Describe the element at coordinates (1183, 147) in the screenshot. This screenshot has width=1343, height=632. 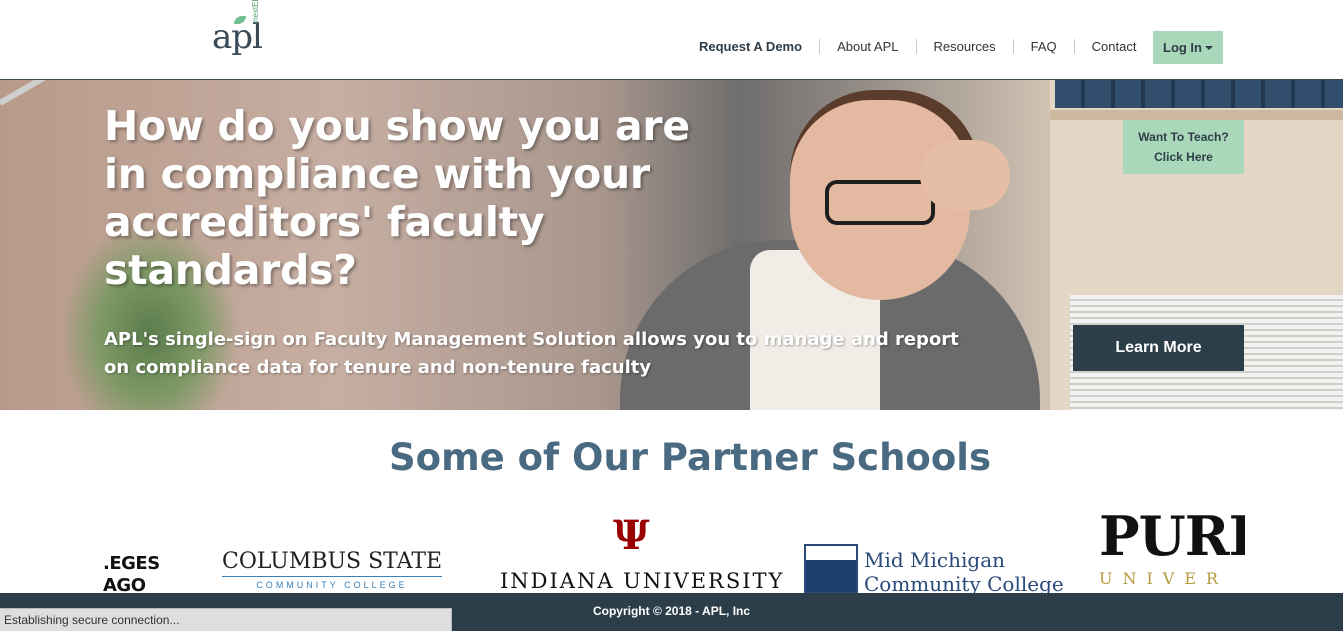
I see `want-to-teach-button: Want To Teach? Click Here` at that location.